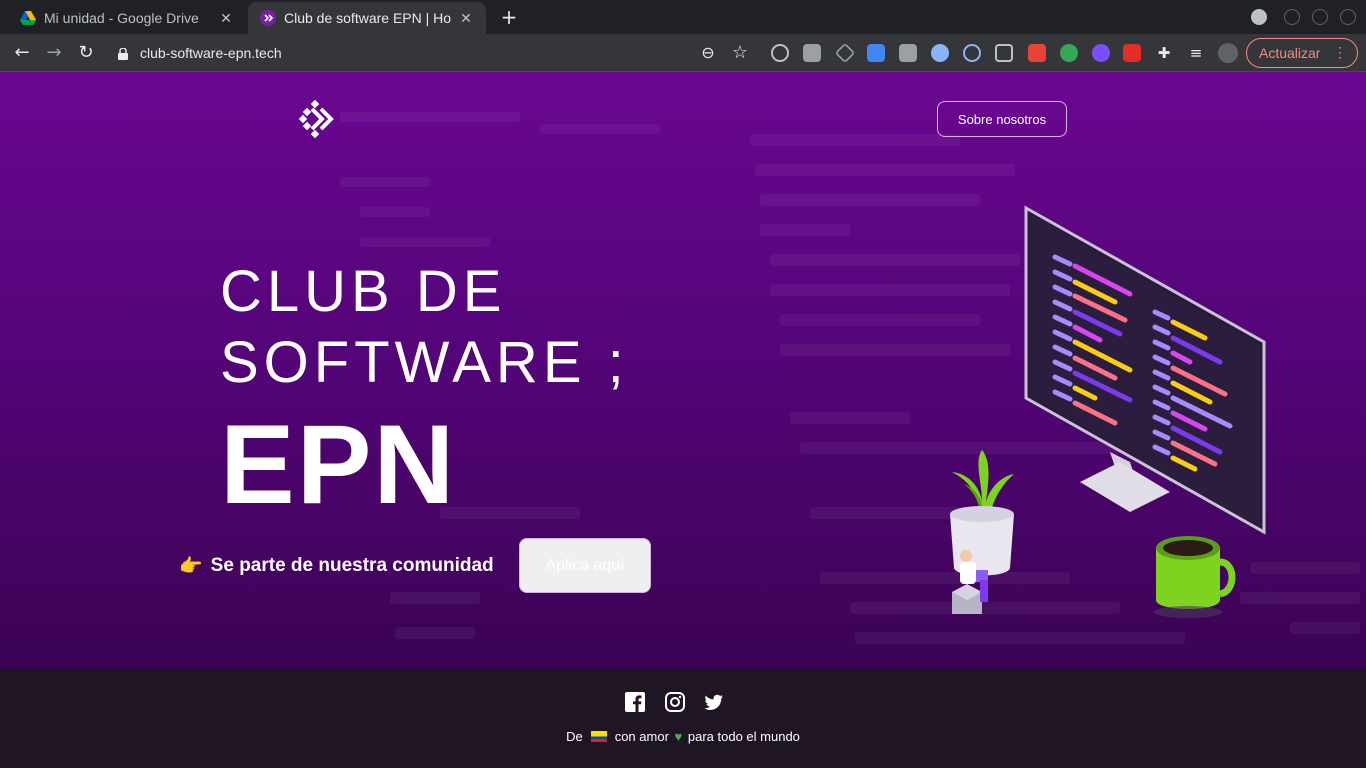 The height and width of the screenshot is (768, 1366). I want to click on extension-purple-icon, so click(1101, 53).